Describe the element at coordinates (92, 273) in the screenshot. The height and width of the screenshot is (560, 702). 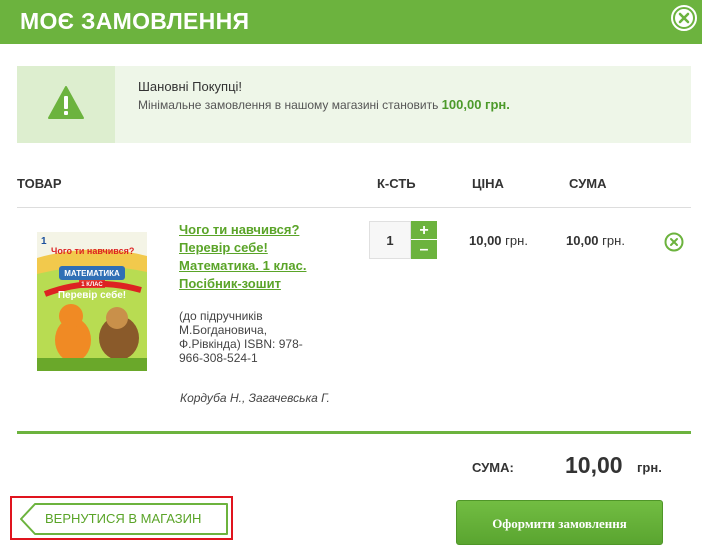
I see `cover-subject: МАТЕМАТИКА` at that location.